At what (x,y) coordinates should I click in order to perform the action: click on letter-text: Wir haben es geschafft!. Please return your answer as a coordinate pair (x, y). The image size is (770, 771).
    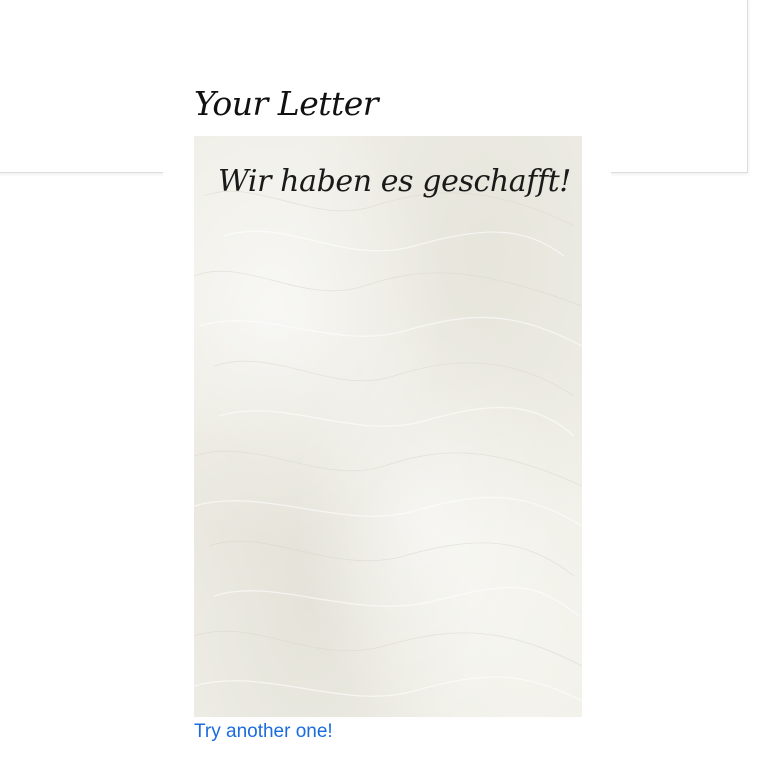
    Looking at the image, I should click on (394, 181).